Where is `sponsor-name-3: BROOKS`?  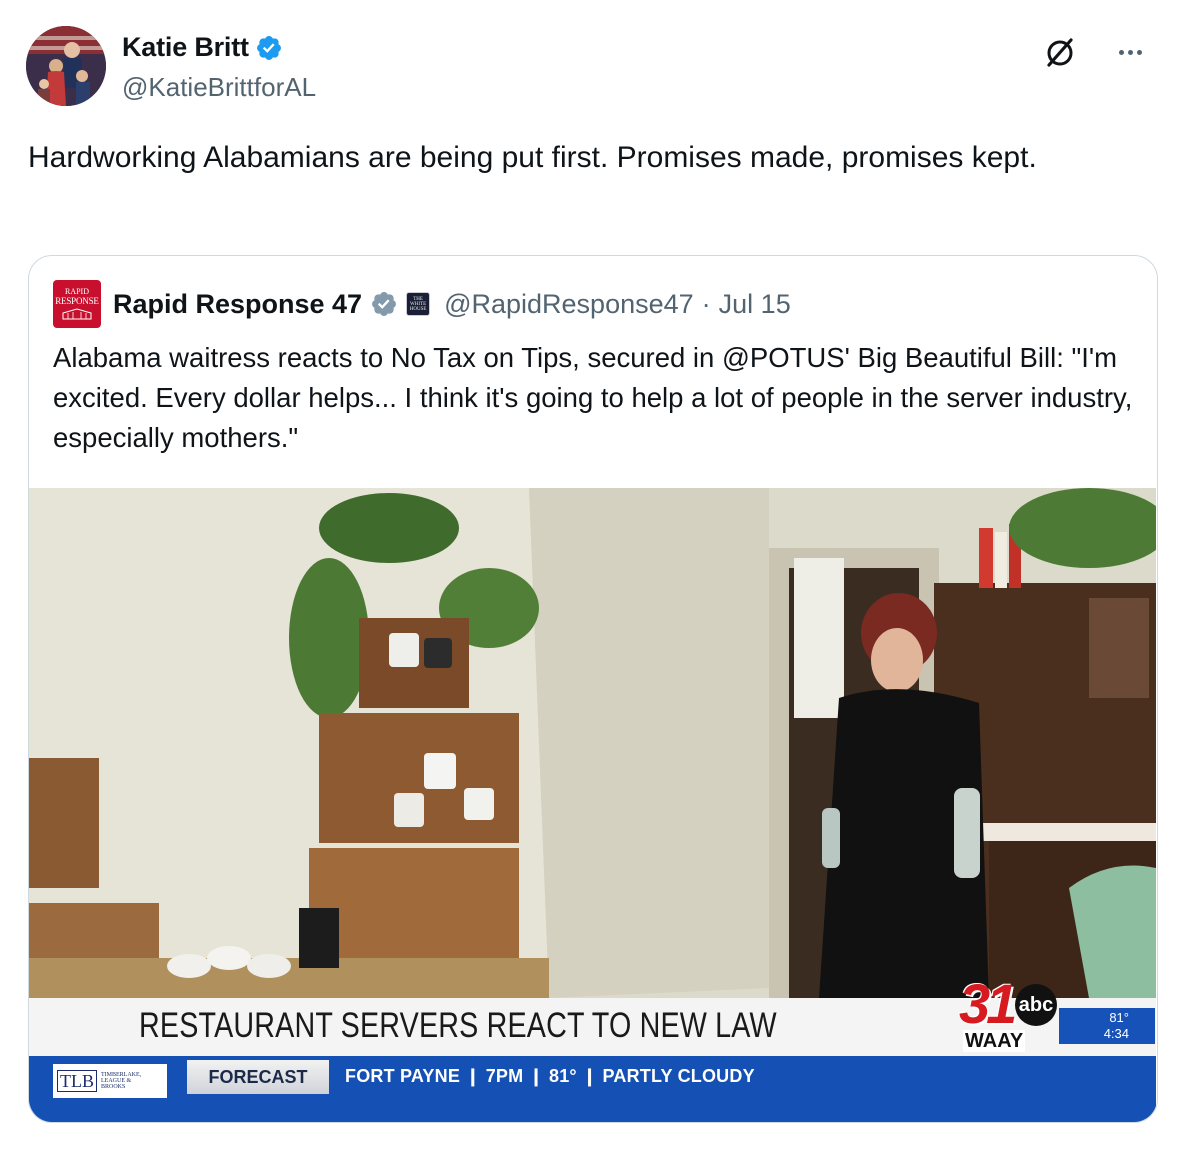
sponsor-name-3: BROOKS is located at coordinates (113, 1087).